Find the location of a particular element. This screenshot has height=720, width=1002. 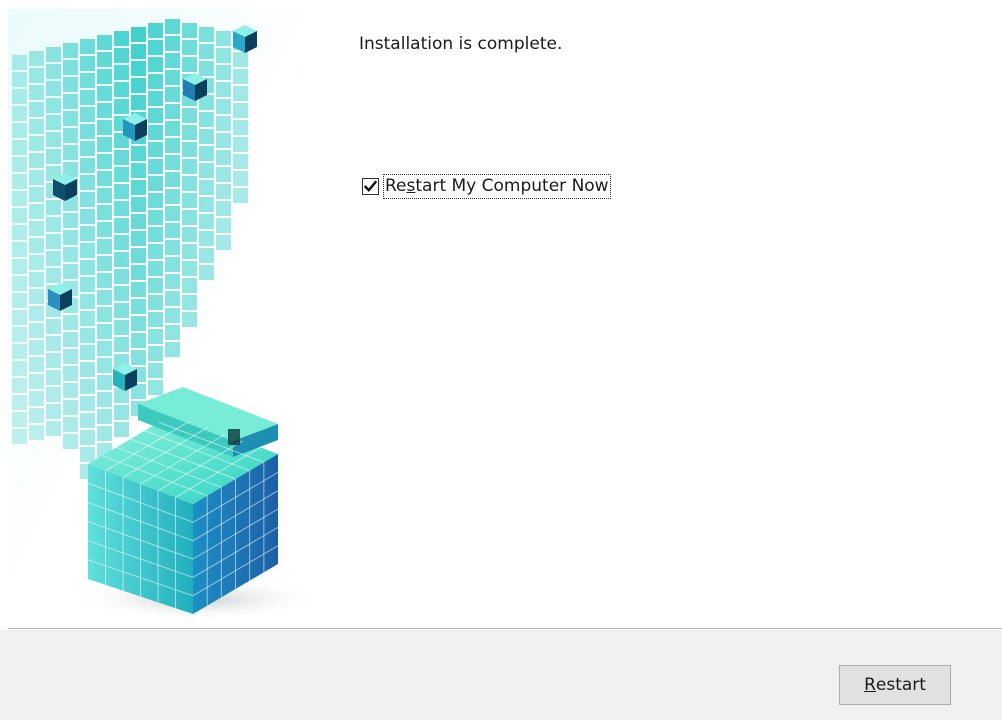

floating-cube is located at coordinates (60, 297).